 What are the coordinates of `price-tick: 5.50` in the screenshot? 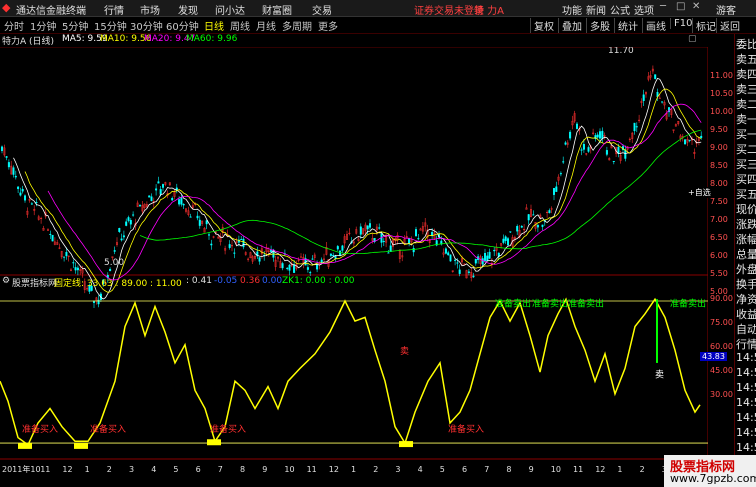 It's located at (719, 273).